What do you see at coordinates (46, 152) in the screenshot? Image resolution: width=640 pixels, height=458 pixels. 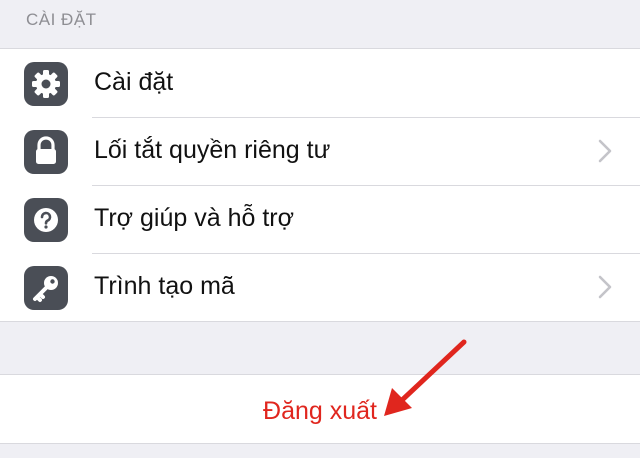 I see `lock-icon` at bounding box center [46, 152].